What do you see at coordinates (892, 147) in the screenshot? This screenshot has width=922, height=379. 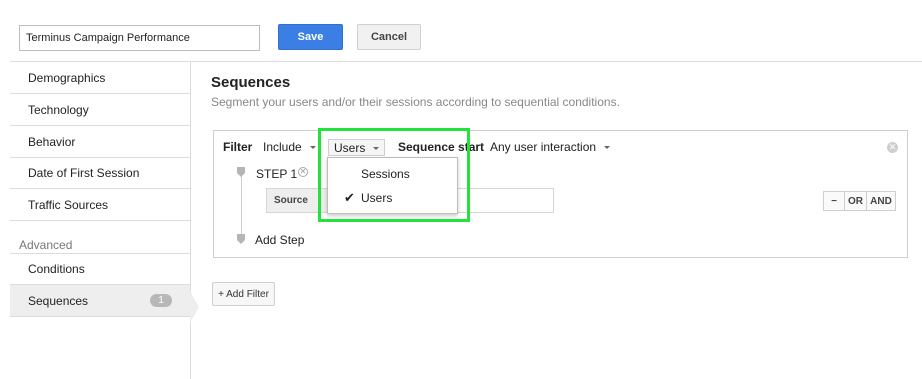 I see `remove-filter-icon: ✕` at bounding box center [892, 147].